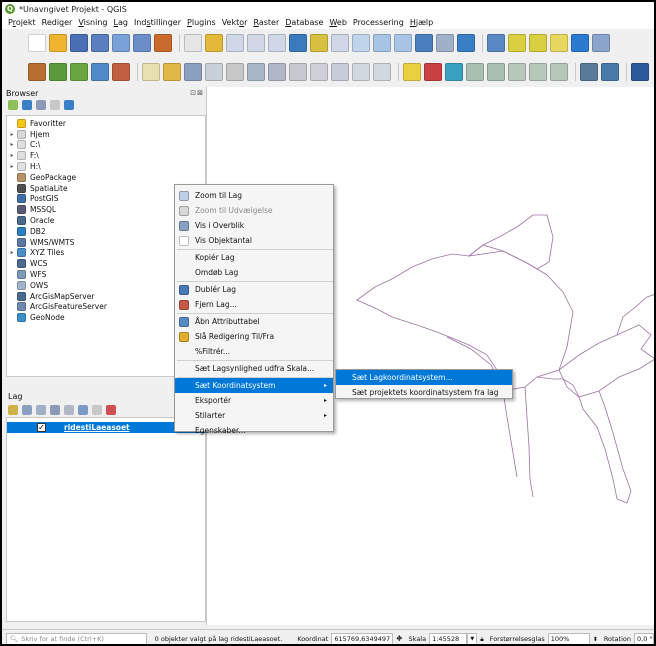  I want to click on digitize-icon, so click(214, 72).